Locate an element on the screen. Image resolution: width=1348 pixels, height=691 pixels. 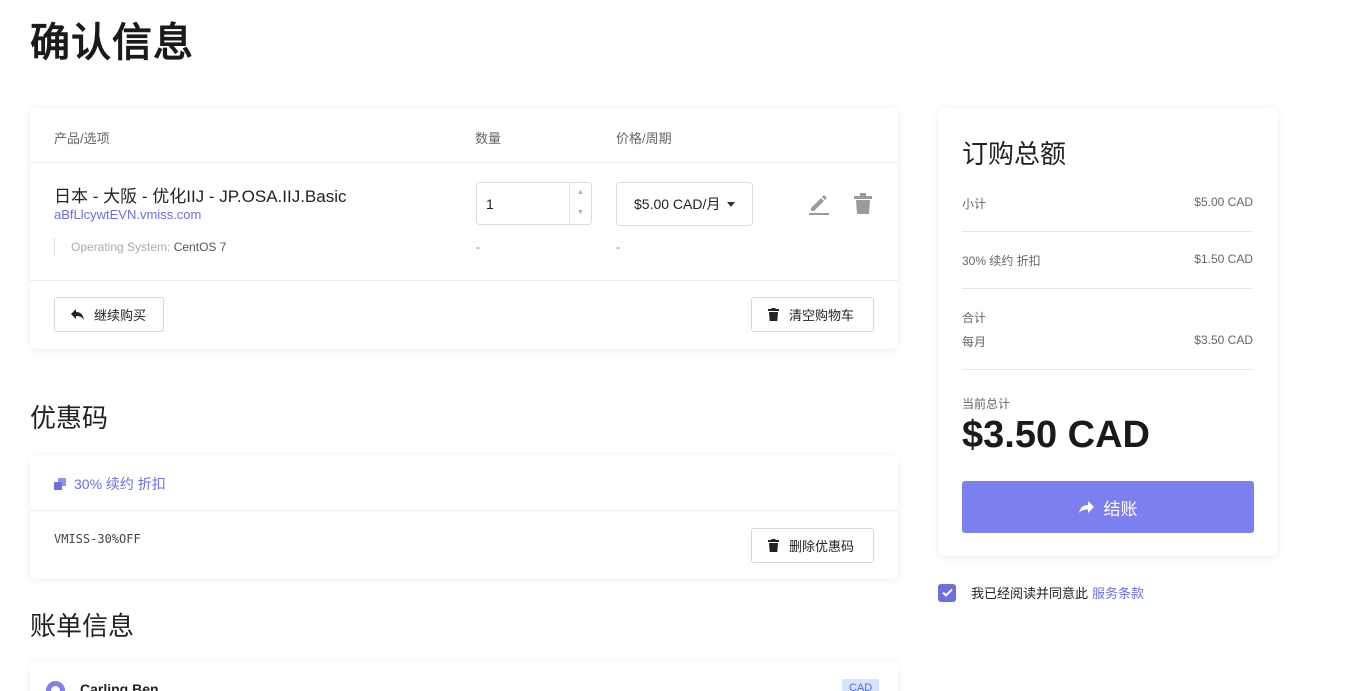
billing-contact-name: Carling Ben is located at coordinates (119, 686).